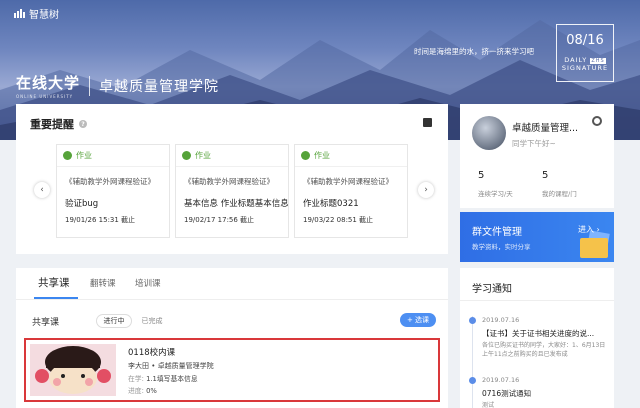  Describe the element at coordinates (113, 191) in the screenshot. I see `task-card: 作业 《辅助教学外网课程验证》 验证bug 19/01/26 15:31 截止` at that location.